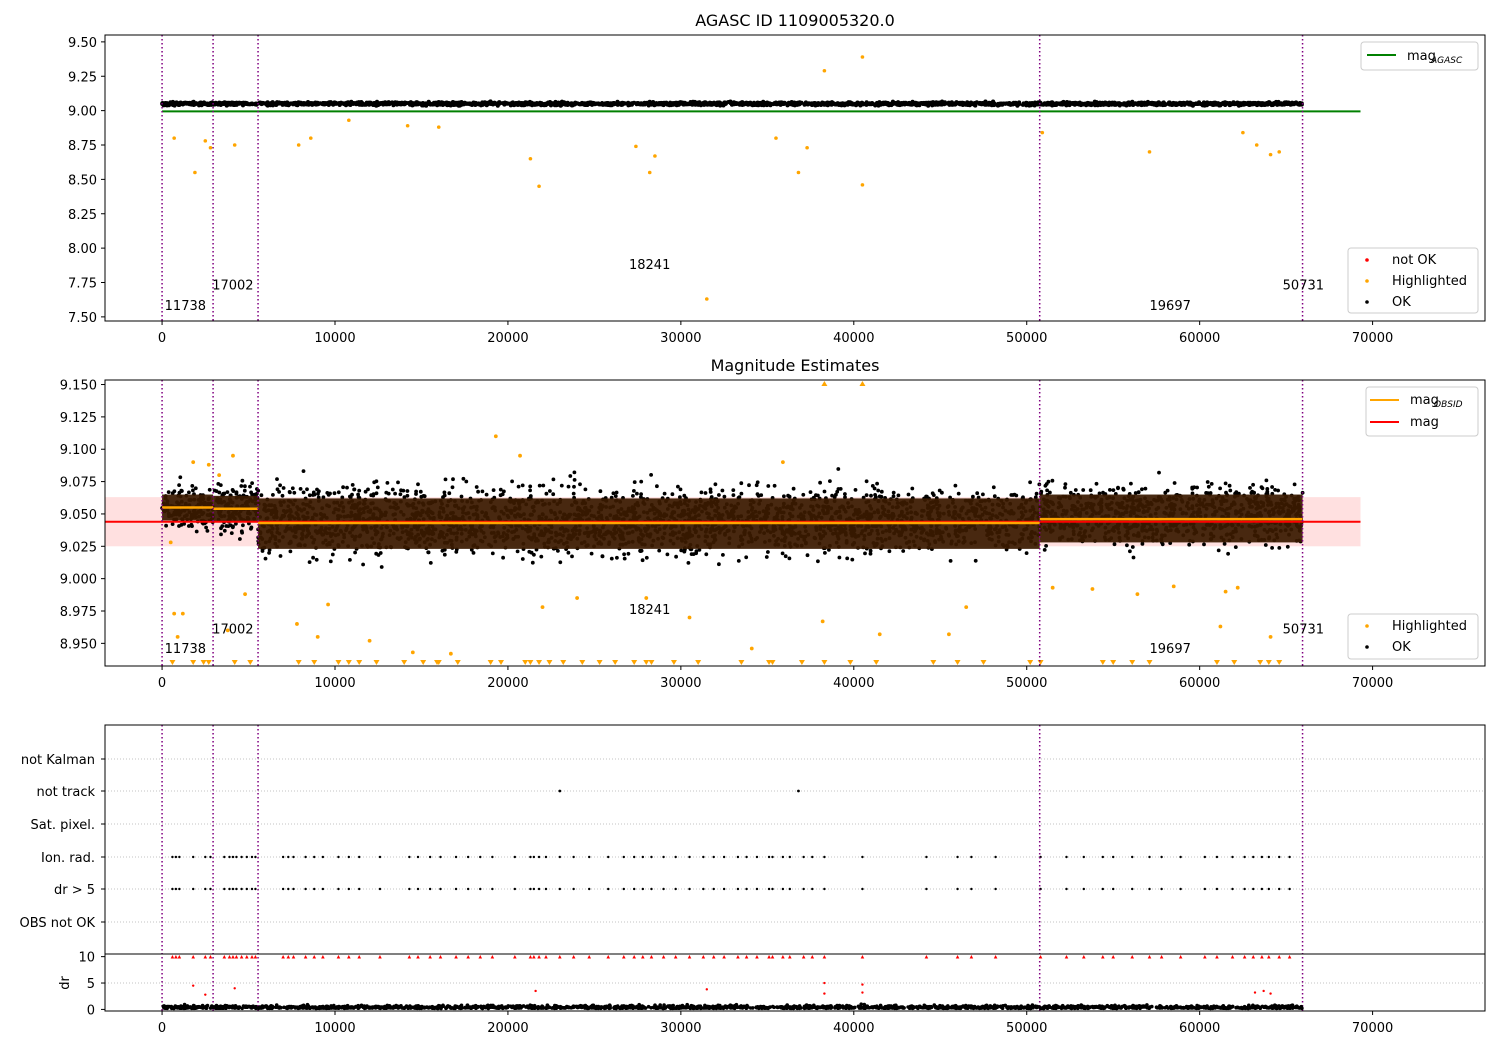 The height and width of the screenshot is (1050, 1500). What do you see at coordinates (82, 180) in the screenshot?
I see `y-tick-label: 8.50` at bounding box center [82, 180].